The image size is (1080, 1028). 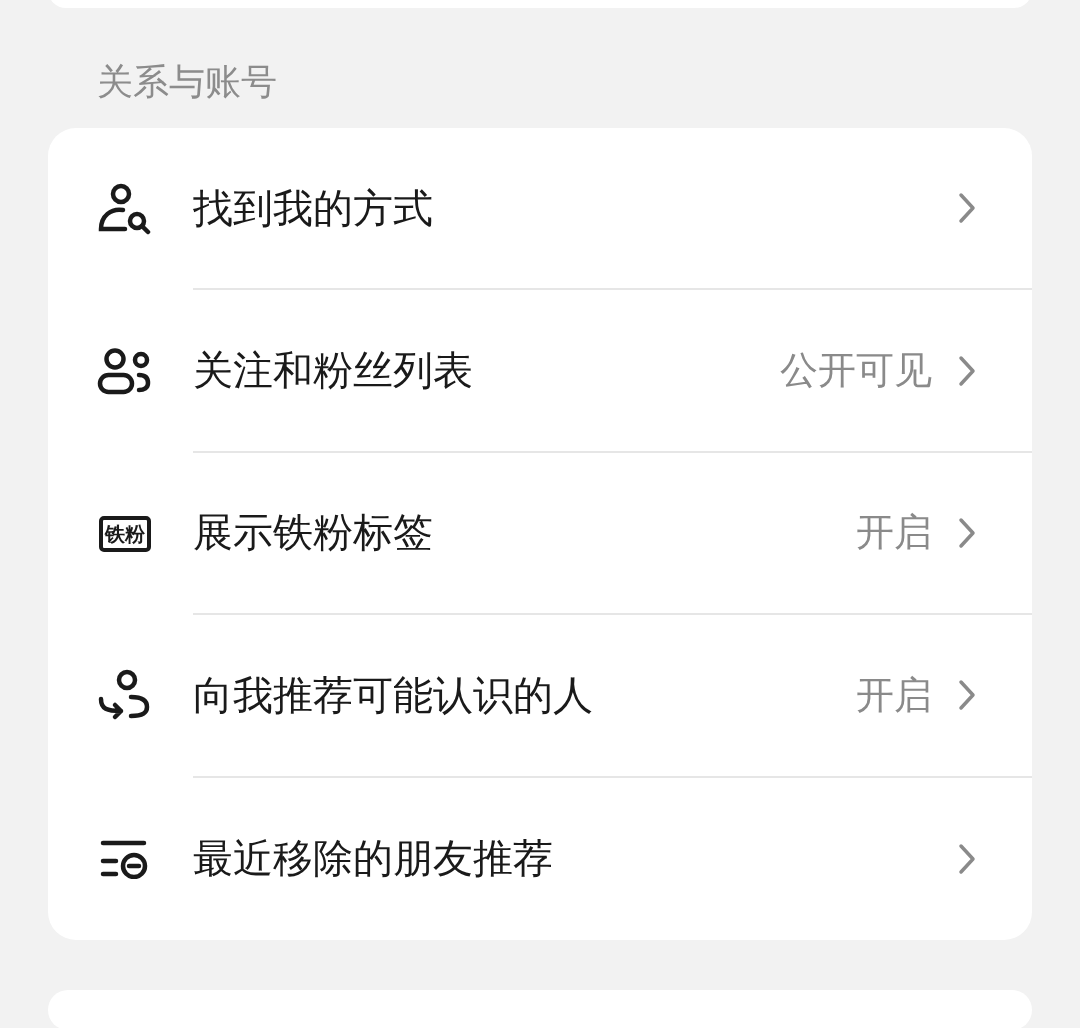 I want to click on settings-row: 找到我的方式, so click(x=540, y=209).